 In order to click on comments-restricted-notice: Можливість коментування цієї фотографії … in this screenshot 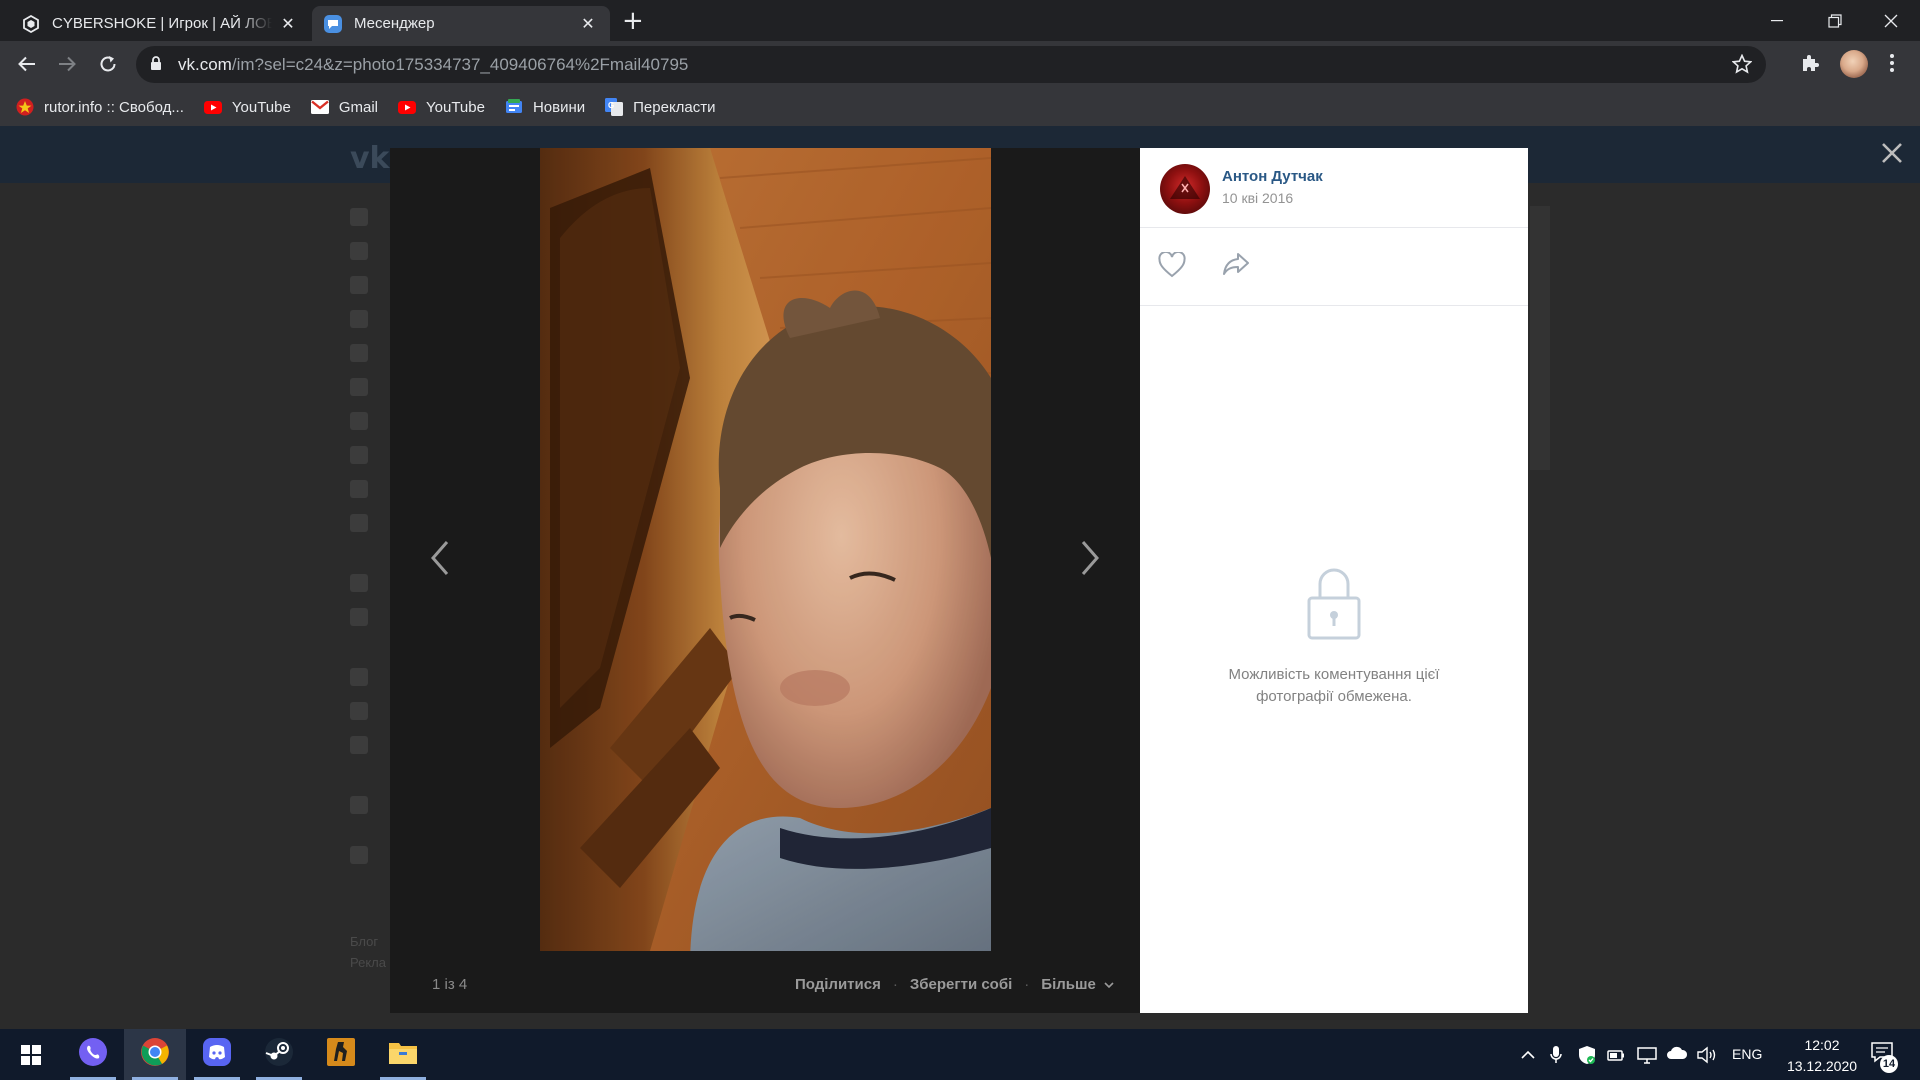, I will do `click(1334, 637)`.